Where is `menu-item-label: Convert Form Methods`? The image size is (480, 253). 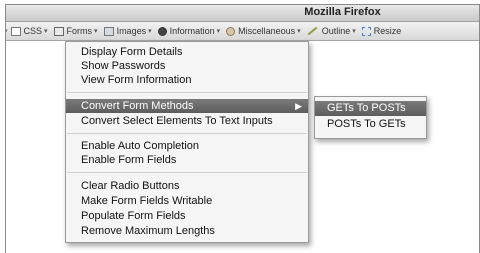 menu-item-label: Convert Form Methods is located at coordinates (137, 106).